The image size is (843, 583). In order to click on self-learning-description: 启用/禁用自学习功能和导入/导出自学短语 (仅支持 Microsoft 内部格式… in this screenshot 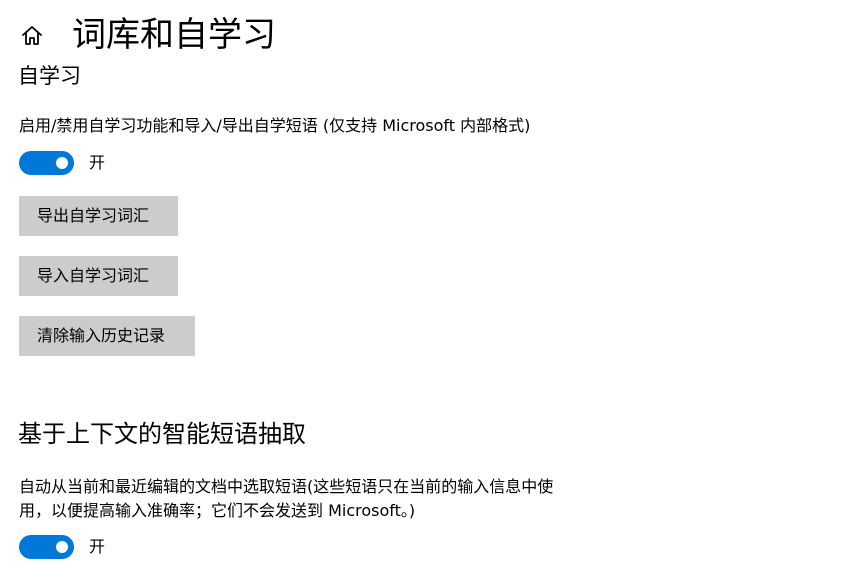, I will do `click(275, 125)`.